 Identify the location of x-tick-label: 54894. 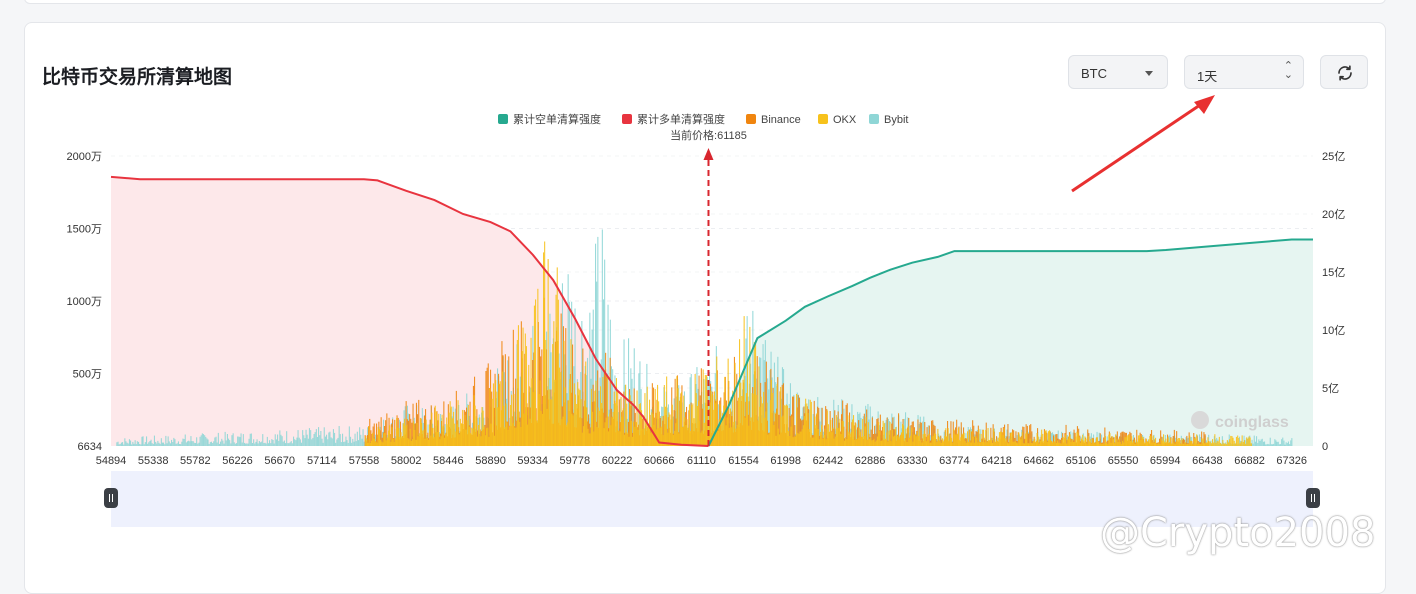
(111, 461).